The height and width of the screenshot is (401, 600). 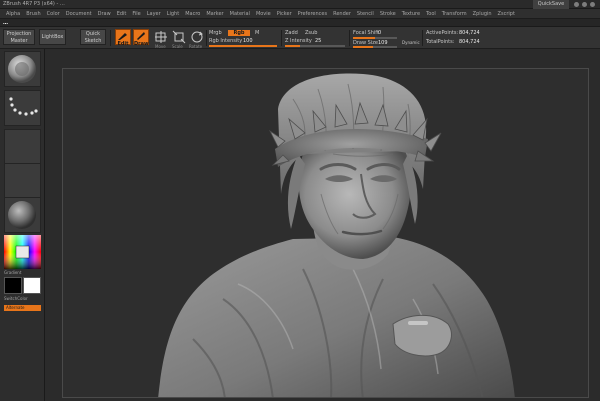 What do you see at coordinates (214, 13) in the screenshot?
I see `menu-item-marker: Marker` at bounding box center [214, 13].